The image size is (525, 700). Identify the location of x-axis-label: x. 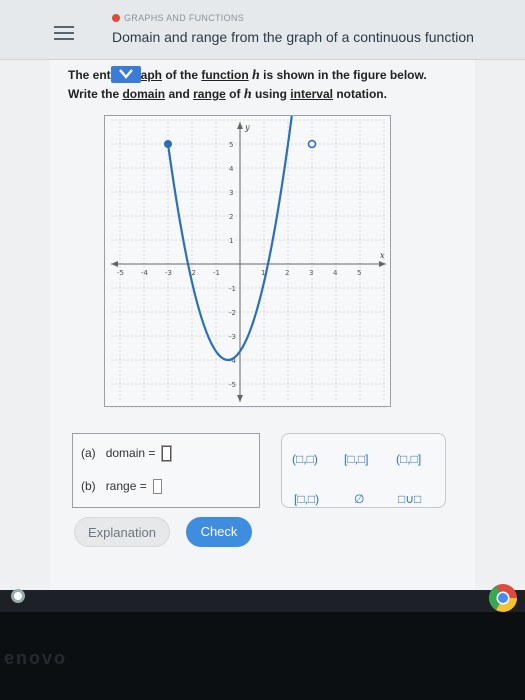
(382, 255).